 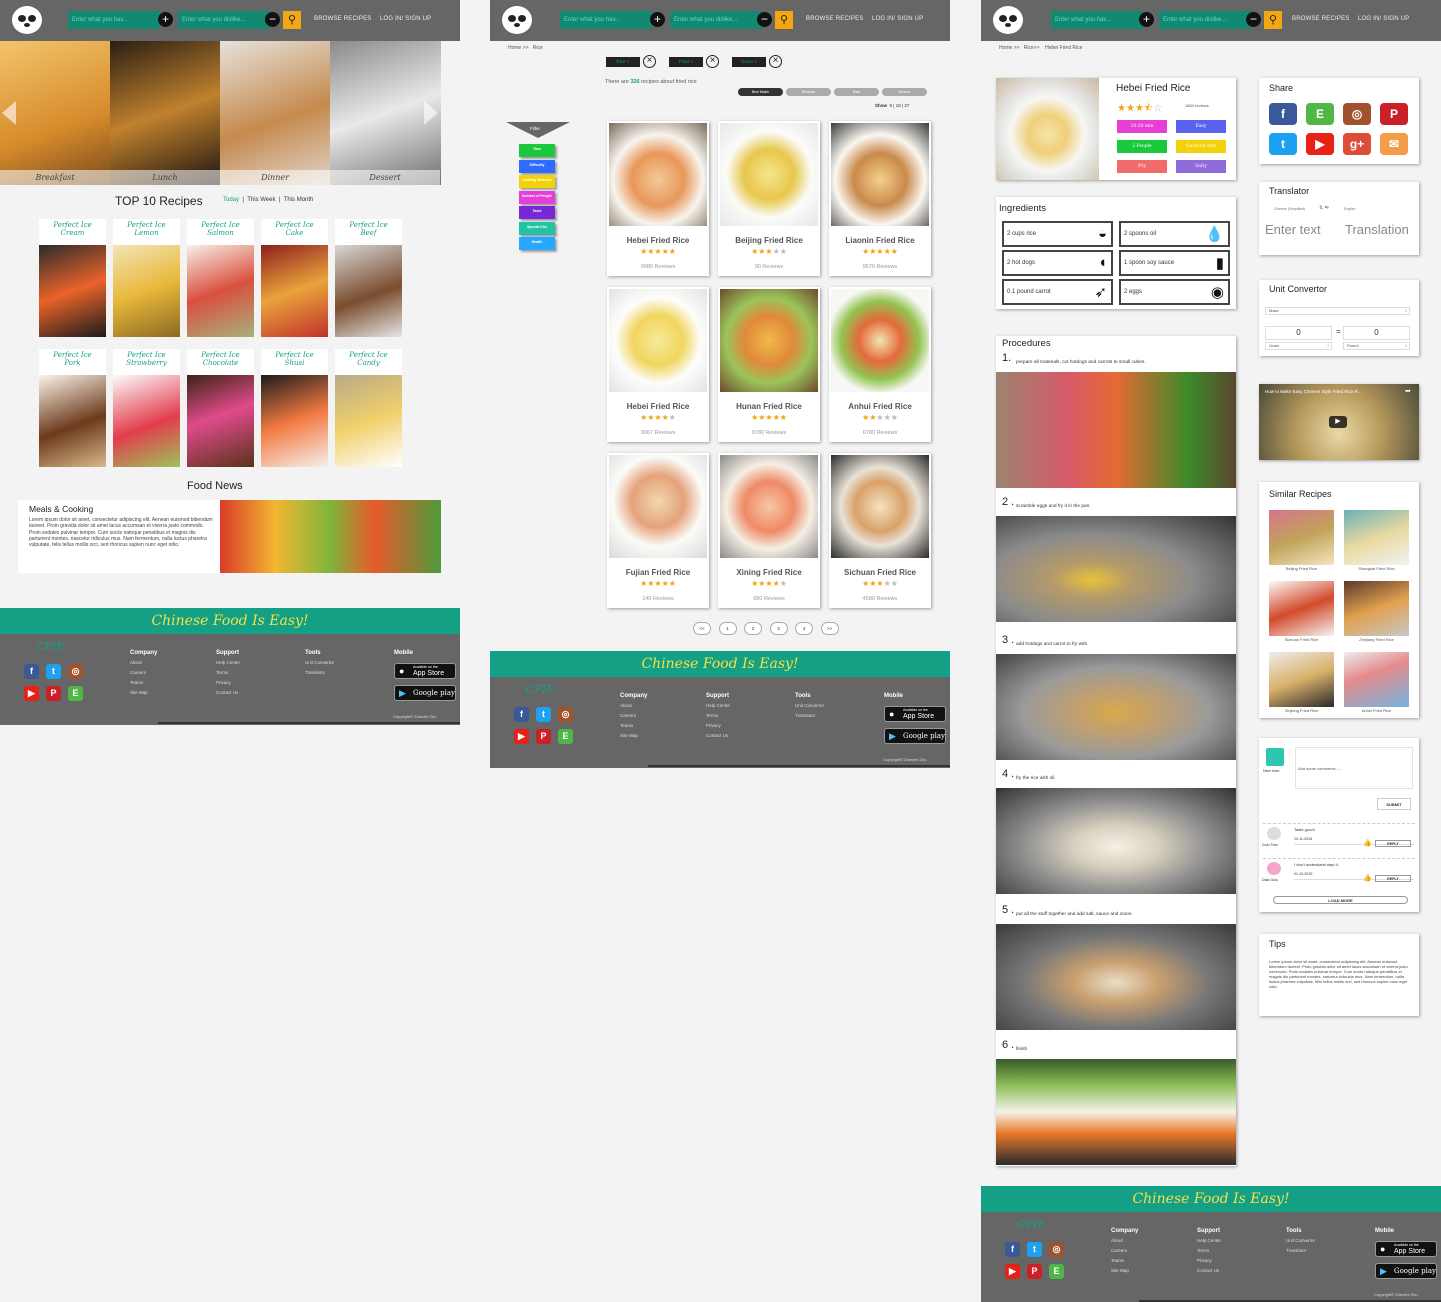 What do you see at coordinates (72, 408) in the screenshot?
I see `top-recipe-tile: Perfect Ice Pork` at bounding box center [72, 408].